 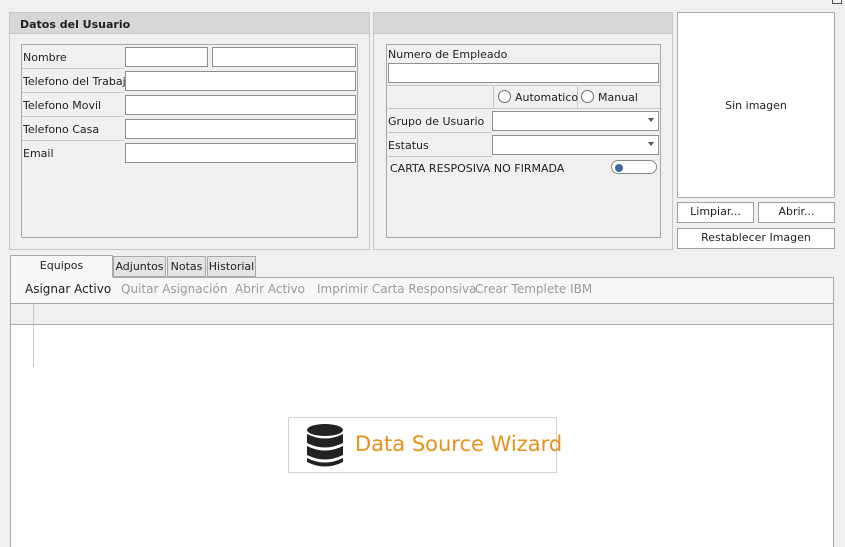 I want to click on tel-trabajo-input, so click(x=240, y=81).